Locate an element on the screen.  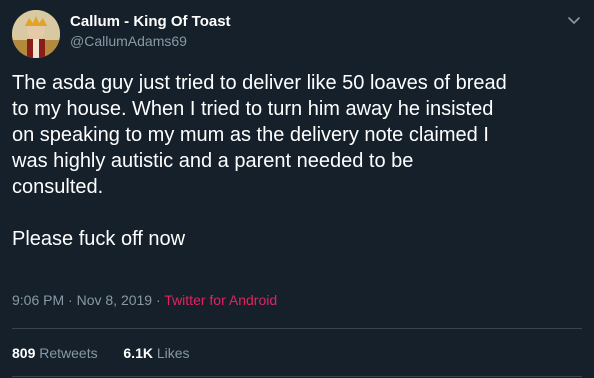
likes-count: 6.1K is located at coordinates (138, 353).